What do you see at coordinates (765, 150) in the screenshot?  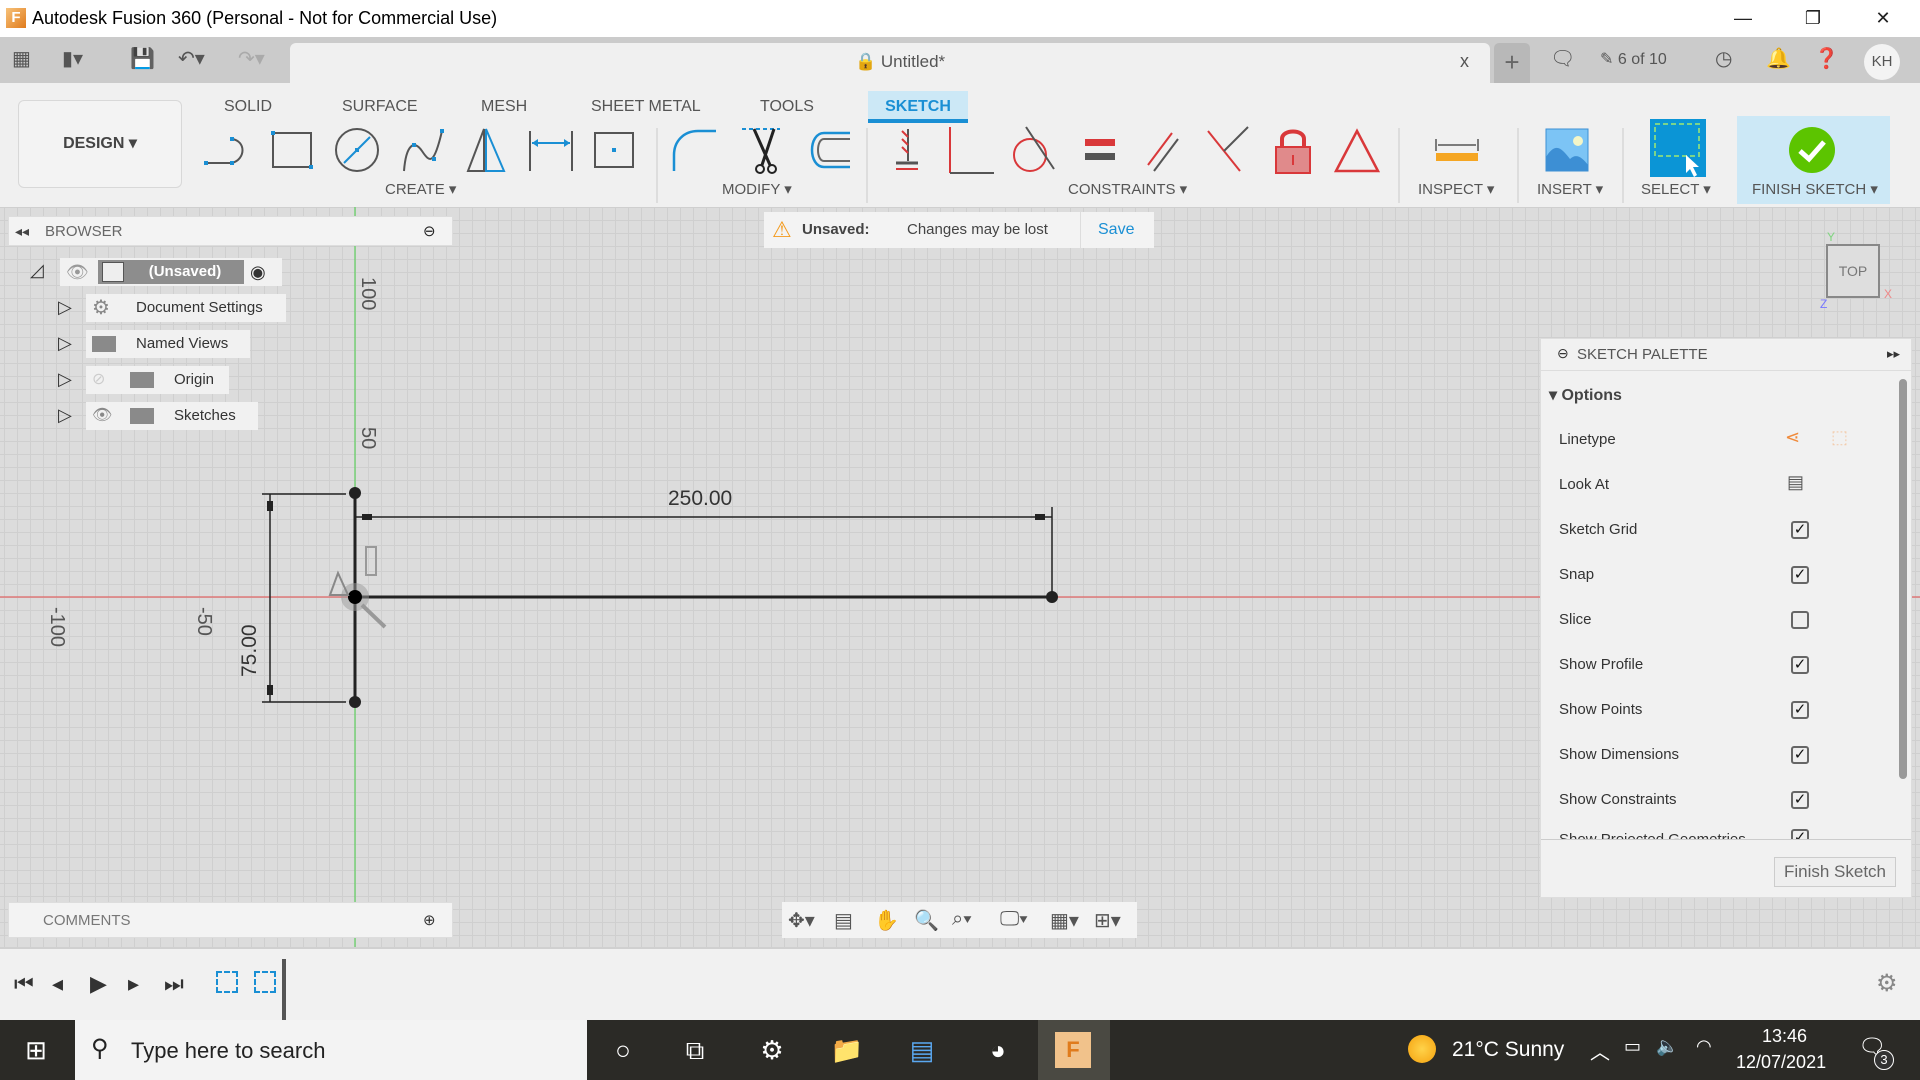 I see `trim-scissors-icon` at bounding box center [765, 150].